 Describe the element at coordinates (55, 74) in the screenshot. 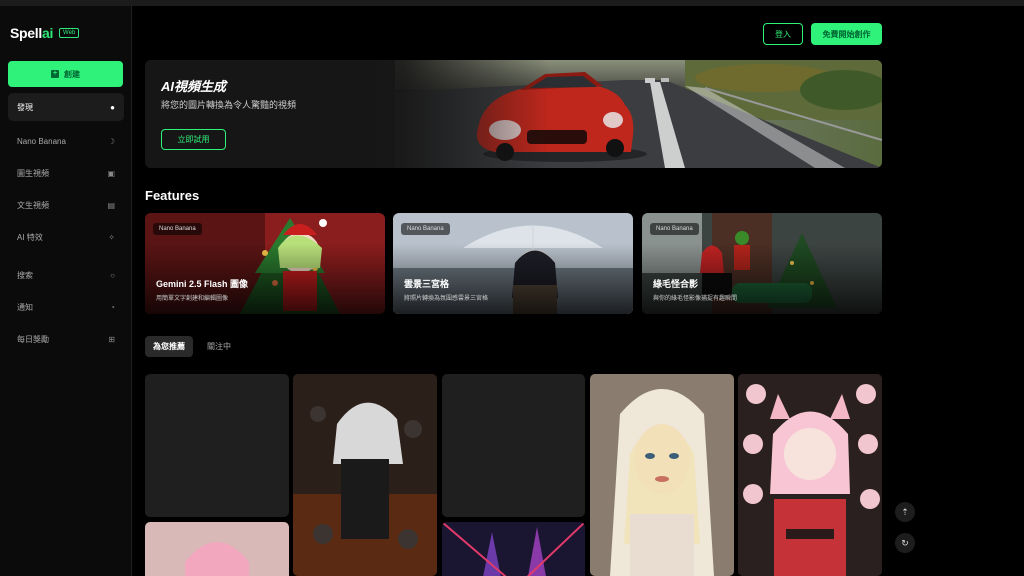

I see `plus-icon: +` at that location.